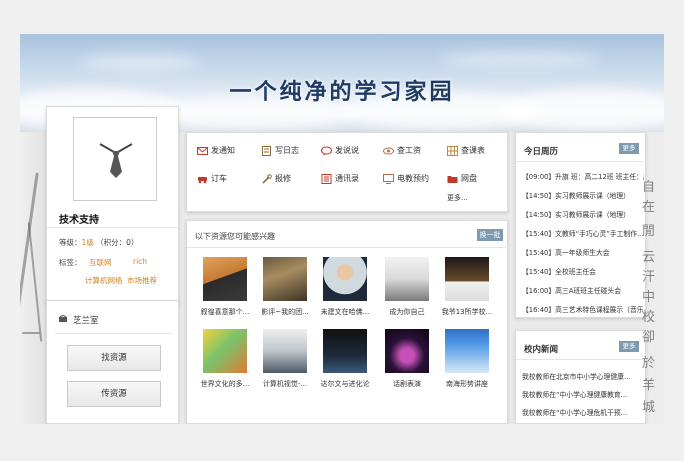  Describe the element at coordinates (140, 261) in the screenshot. I see `tag-link: rich` at that location.